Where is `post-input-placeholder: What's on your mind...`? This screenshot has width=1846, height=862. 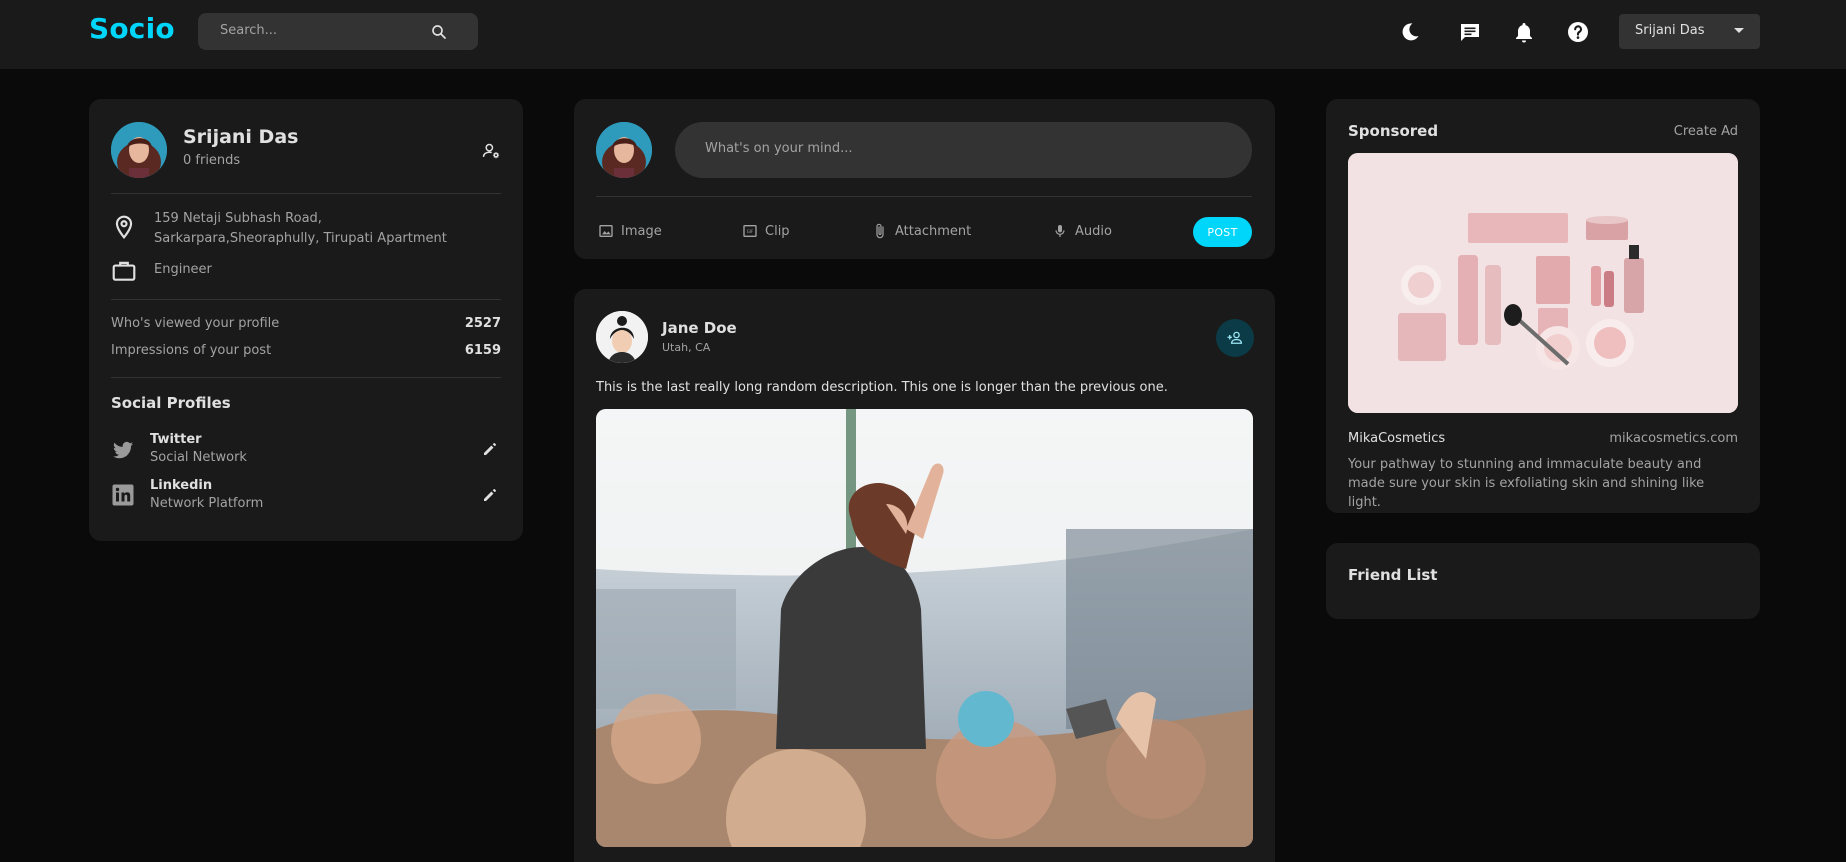 post-input-placeholder: What's on your mind... is located at coordinates (779, 148).